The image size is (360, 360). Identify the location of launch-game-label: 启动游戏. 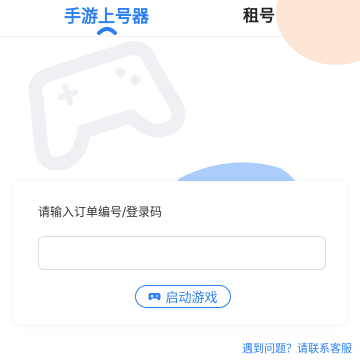
(191, 298).